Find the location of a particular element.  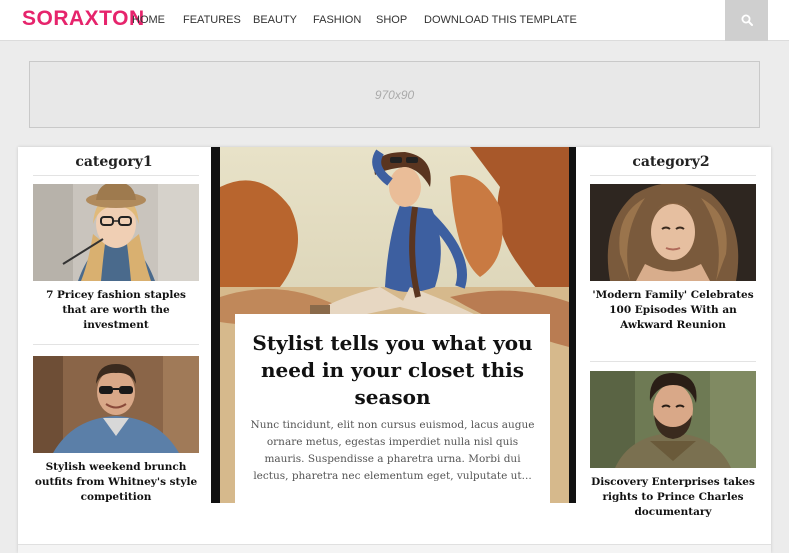

nav-shop: SHOP is located at coordinates (391, 20).